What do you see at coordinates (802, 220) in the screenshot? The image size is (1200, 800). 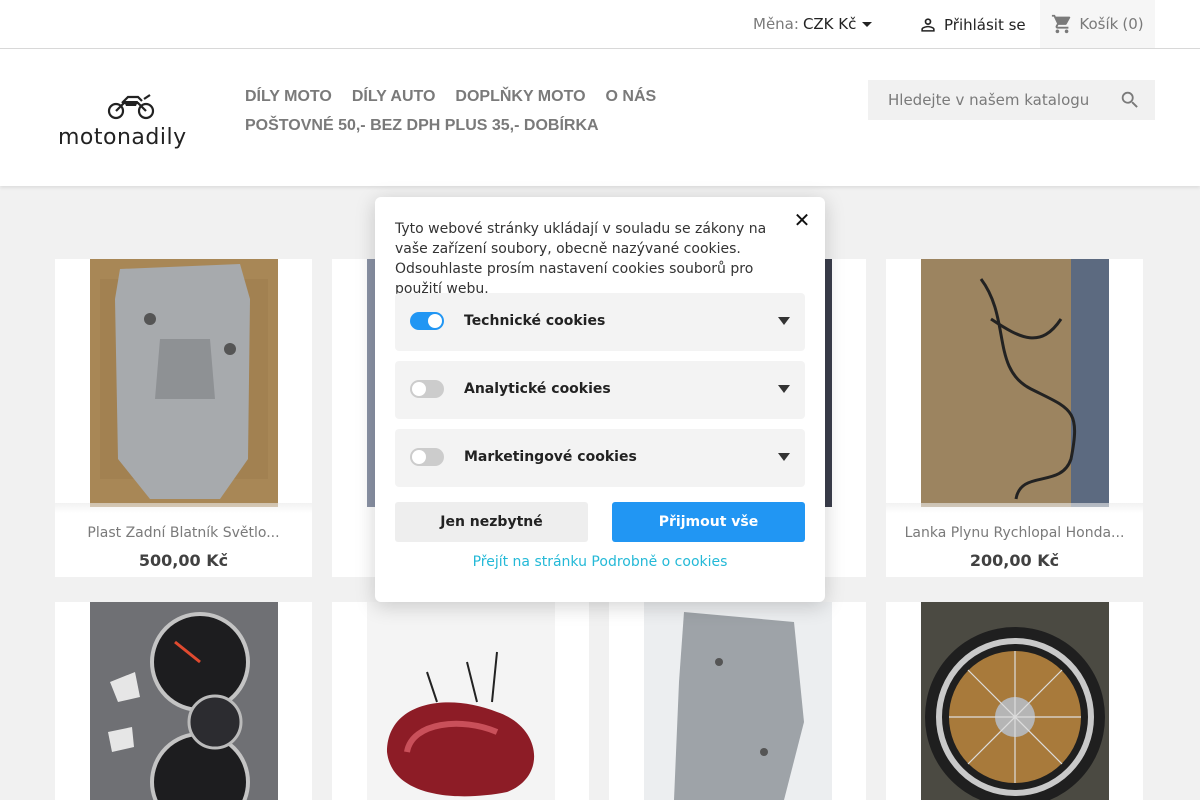 I see `close-icon: ✕` at bounding box center [802, 220].